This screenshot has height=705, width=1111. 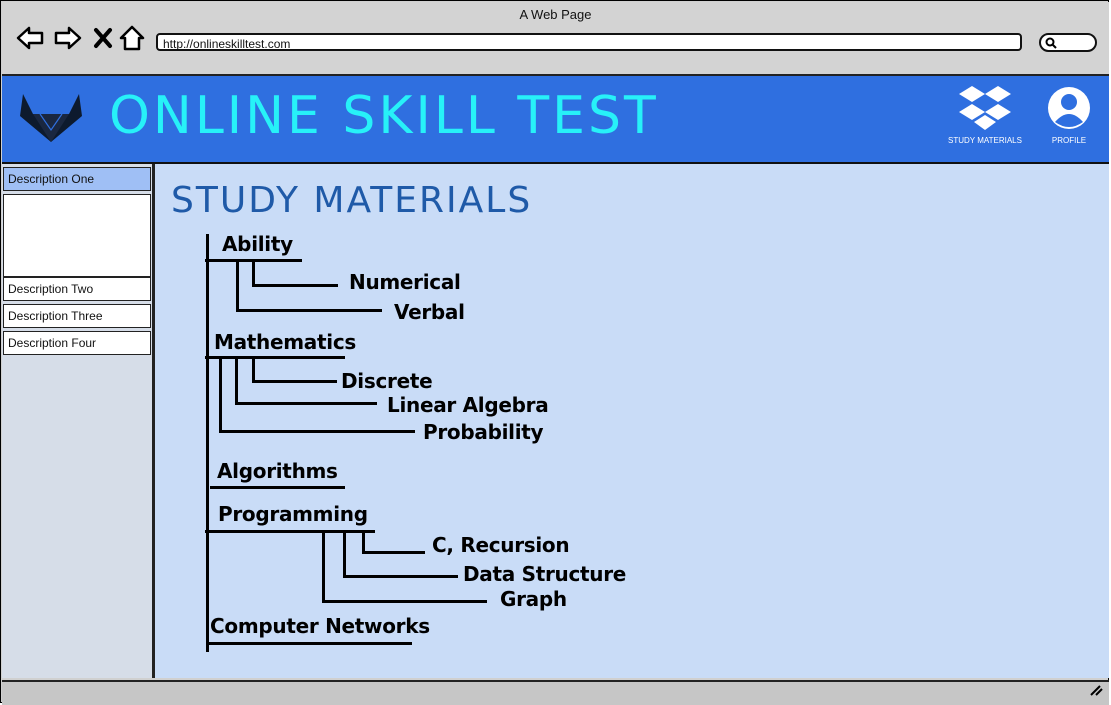 What do you see at coordinates (51, 120) in the screenshot?
I see `fox-logo-icon` at bounding box center [51, 120].